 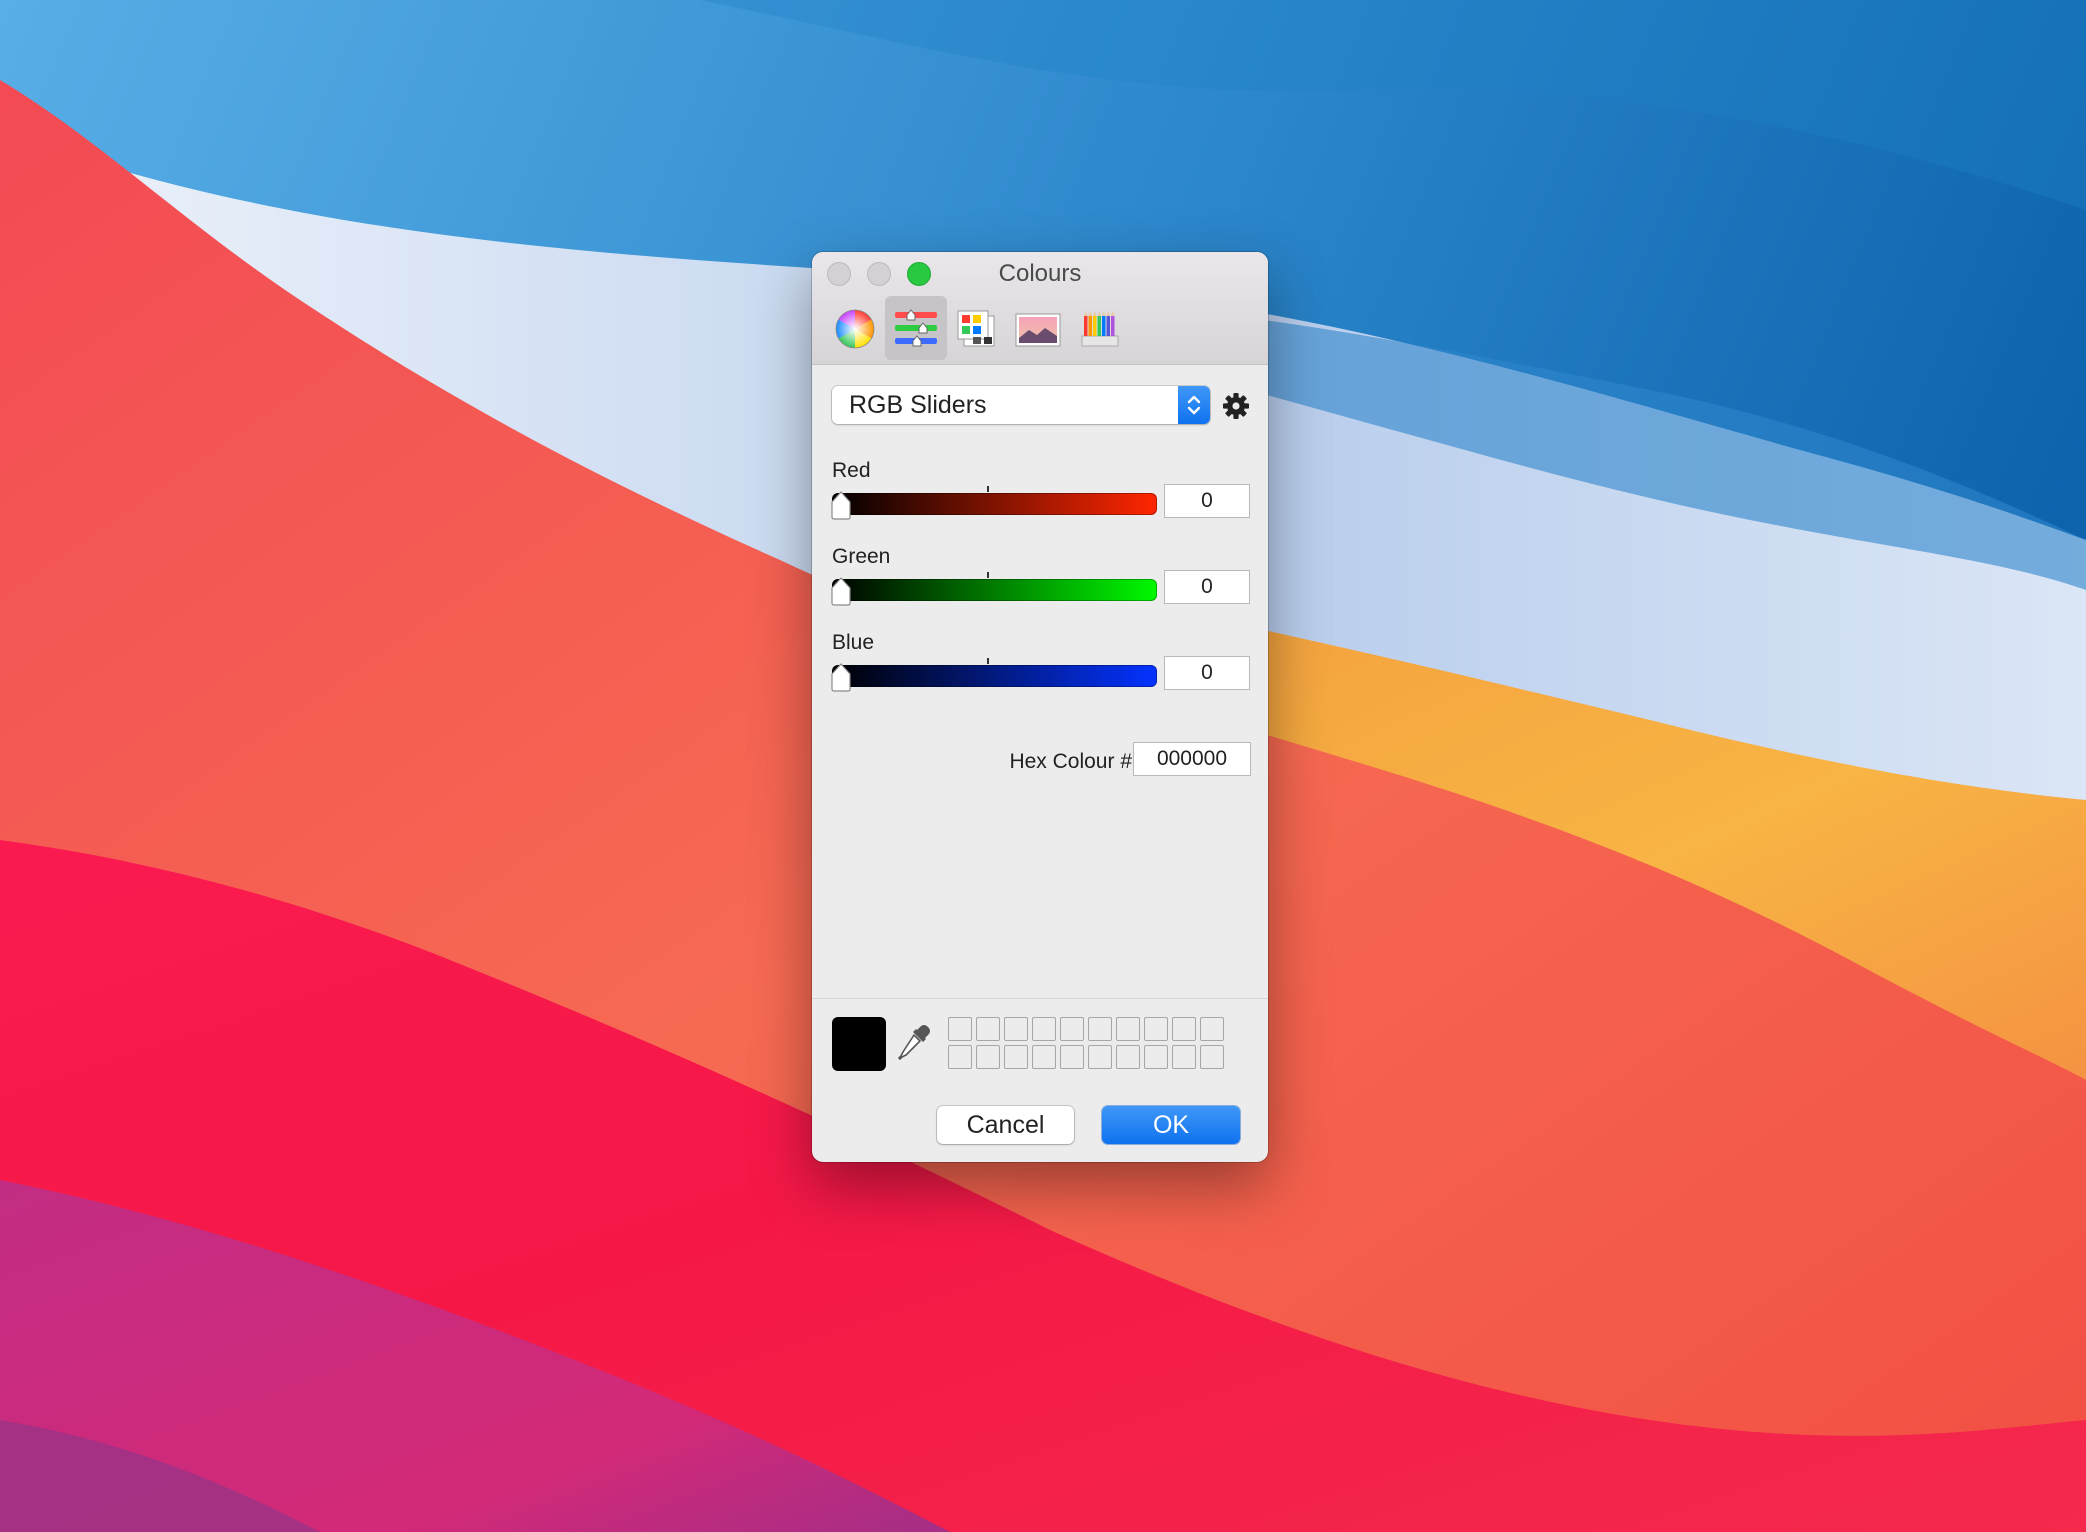 What do you see at coordinates (1088, 1044) in the screenshot?
I see `colour-swatches` at bounding box center [1088, 1044].